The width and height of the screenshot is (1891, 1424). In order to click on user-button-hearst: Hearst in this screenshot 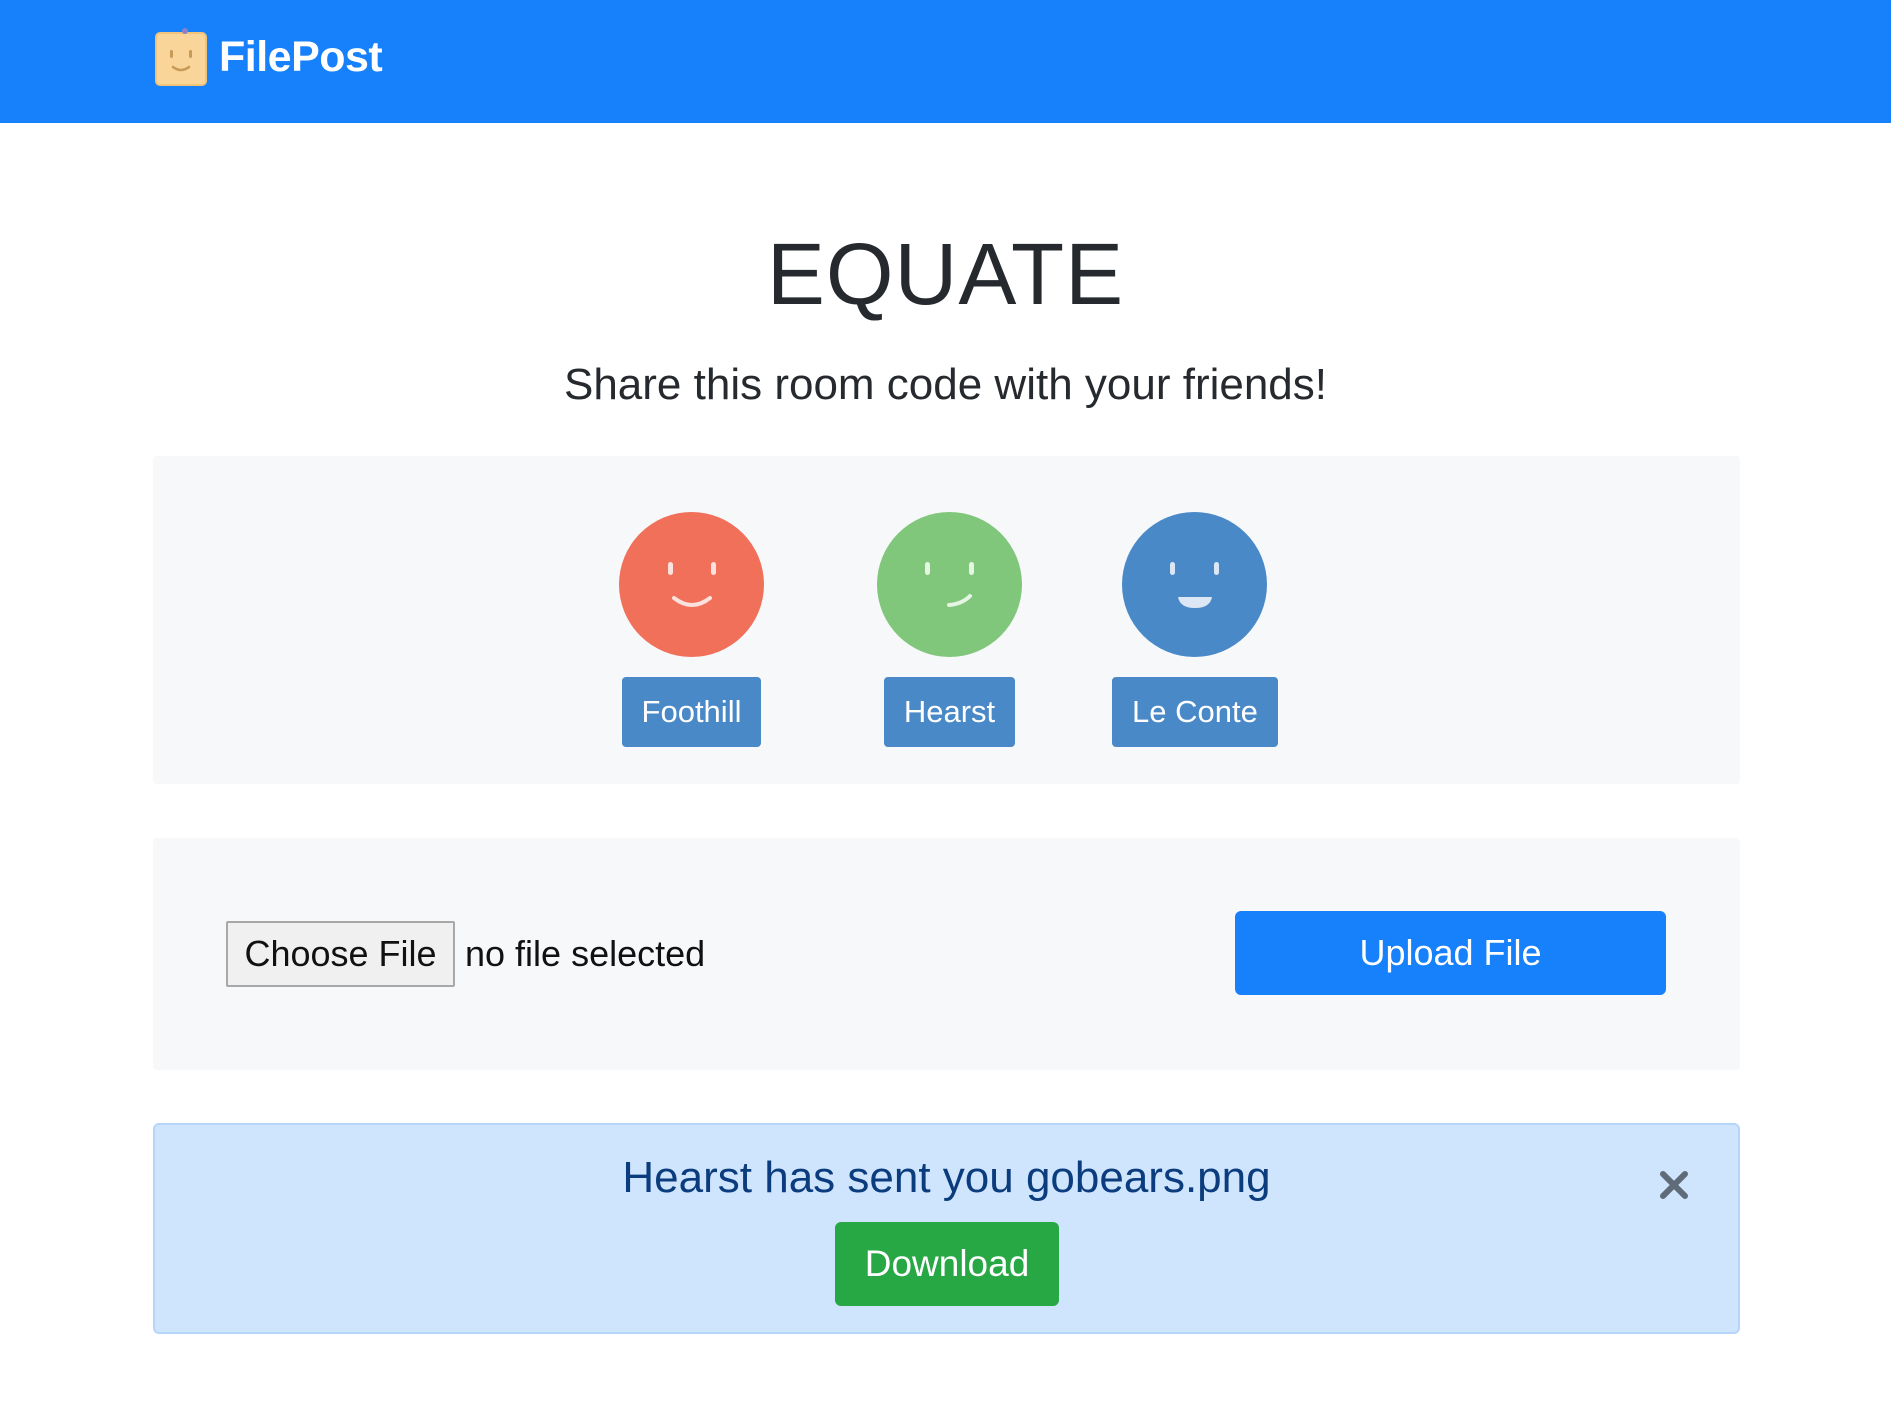, I will do `click(949, 712)`.